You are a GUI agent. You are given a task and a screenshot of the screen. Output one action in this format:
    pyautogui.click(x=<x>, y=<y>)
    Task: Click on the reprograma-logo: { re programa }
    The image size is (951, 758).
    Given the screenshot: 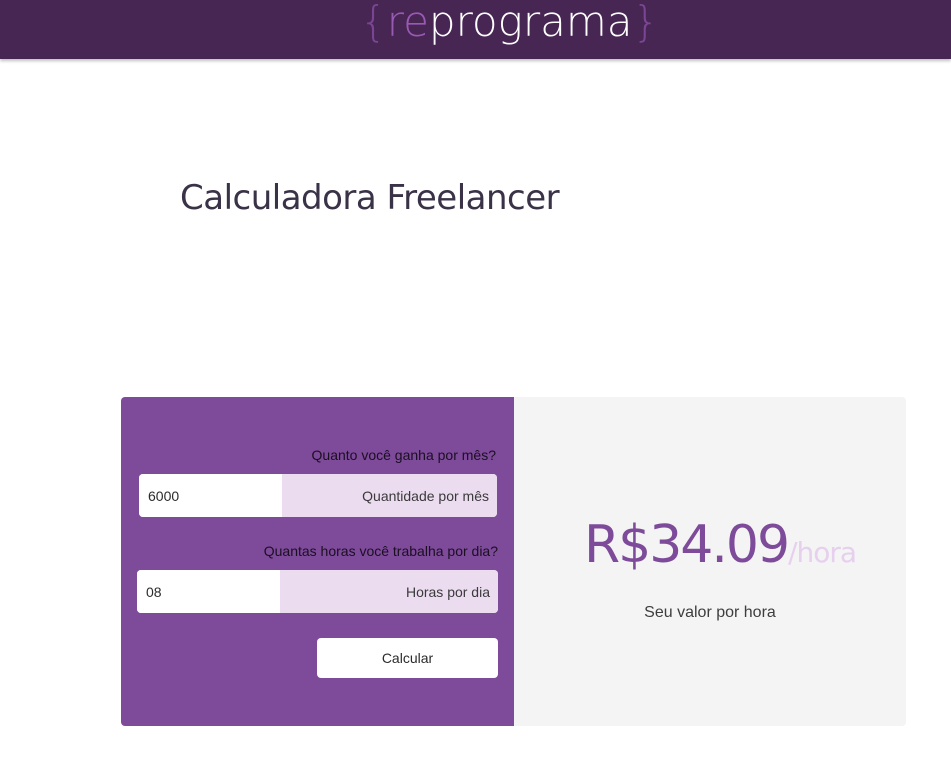 What is the action you would take?
    pyautogui.click(x=509, y=26)
    